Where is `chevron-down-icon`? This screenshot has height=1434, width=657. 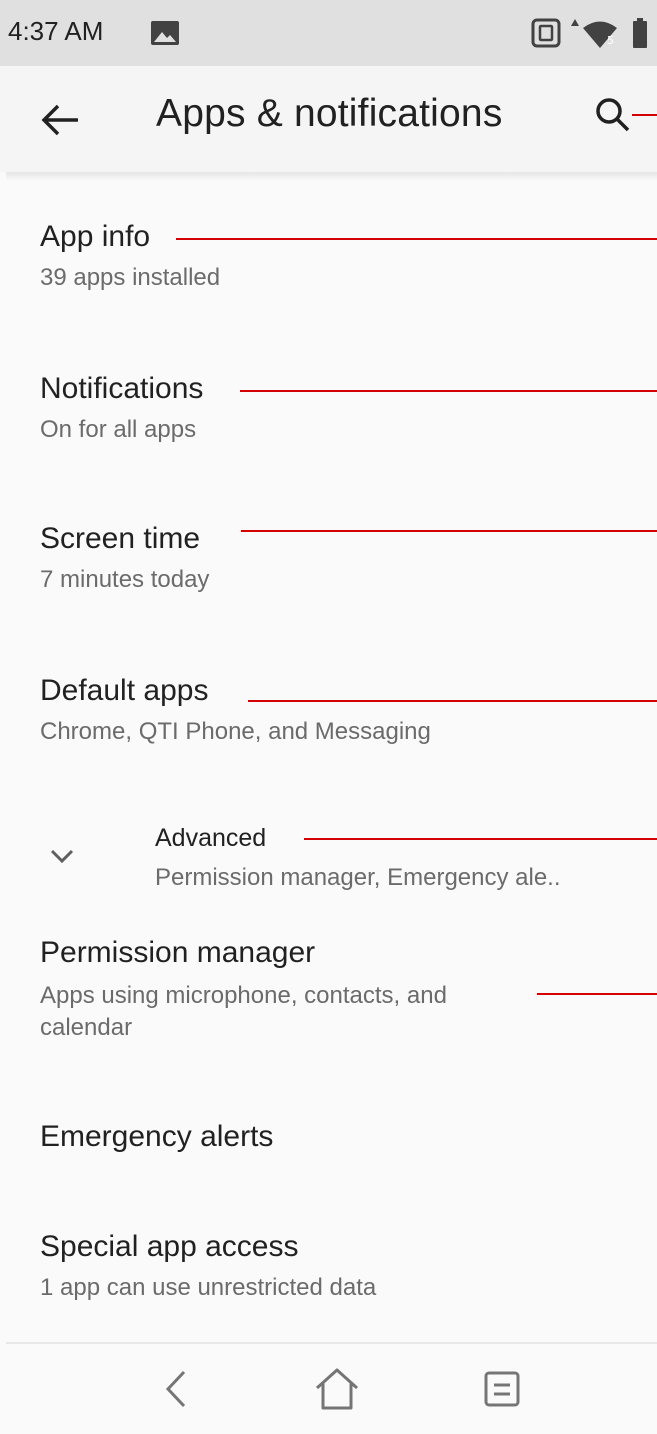
chevron-down-icon is located at coordinates (62, 858).